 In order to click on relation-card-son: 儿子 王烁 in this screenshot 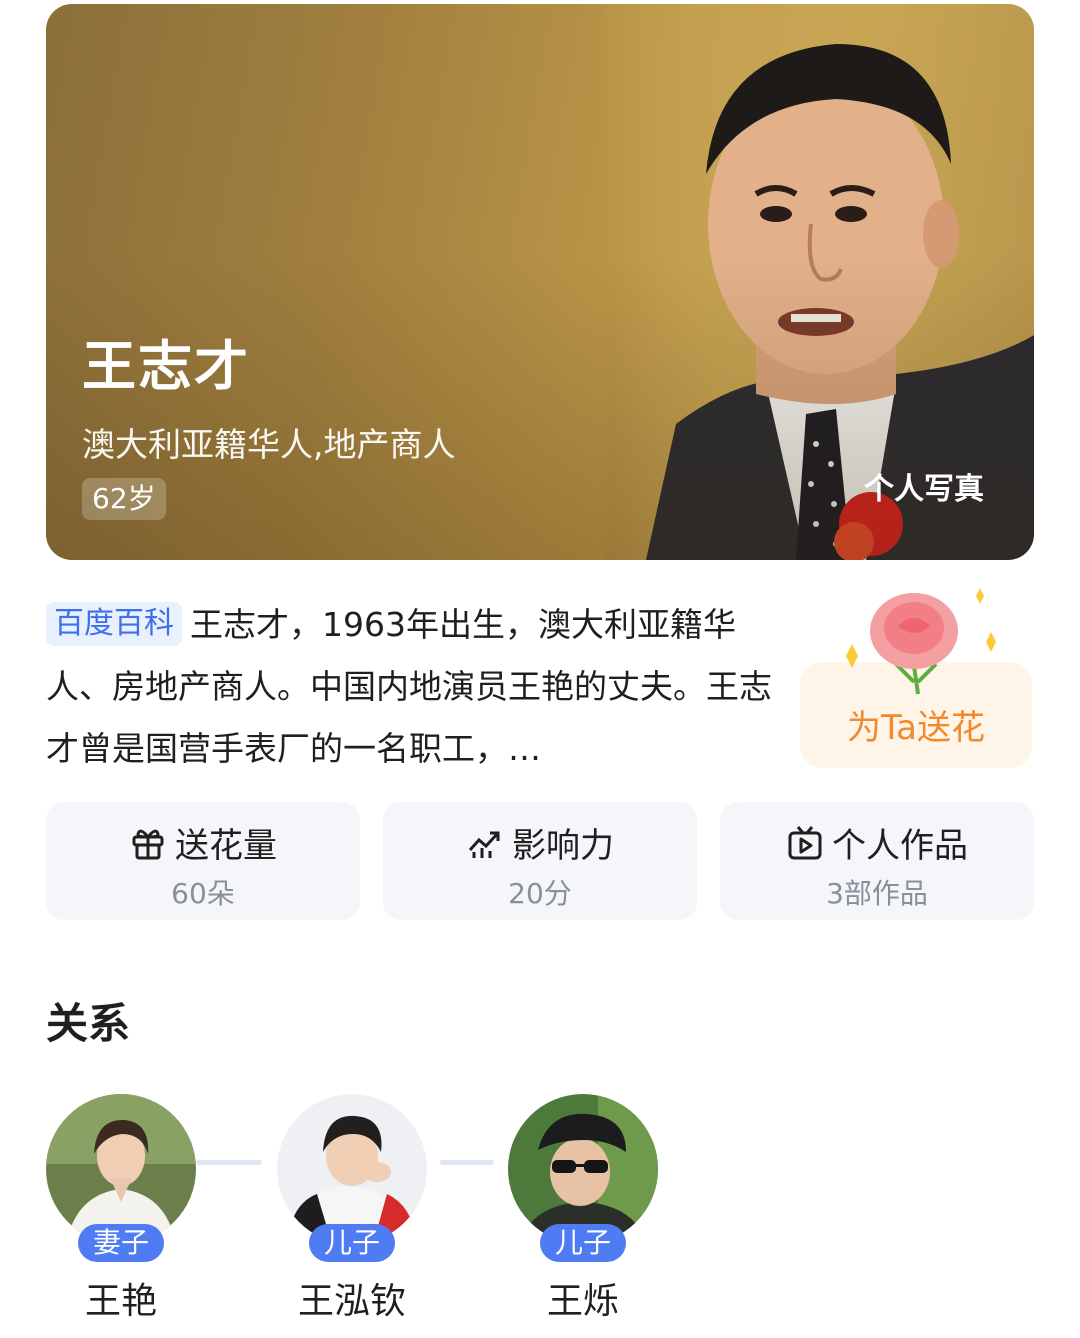, I will do `click(583, 1209)`.